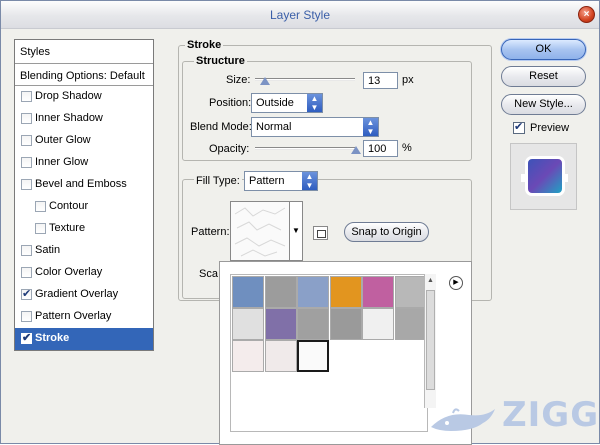 The image size is (600, 445). What do you see at coordinates (313, 356) in the screenshot?
I see `pattern-tile-white-crumple` at bounding box center [313, 356].